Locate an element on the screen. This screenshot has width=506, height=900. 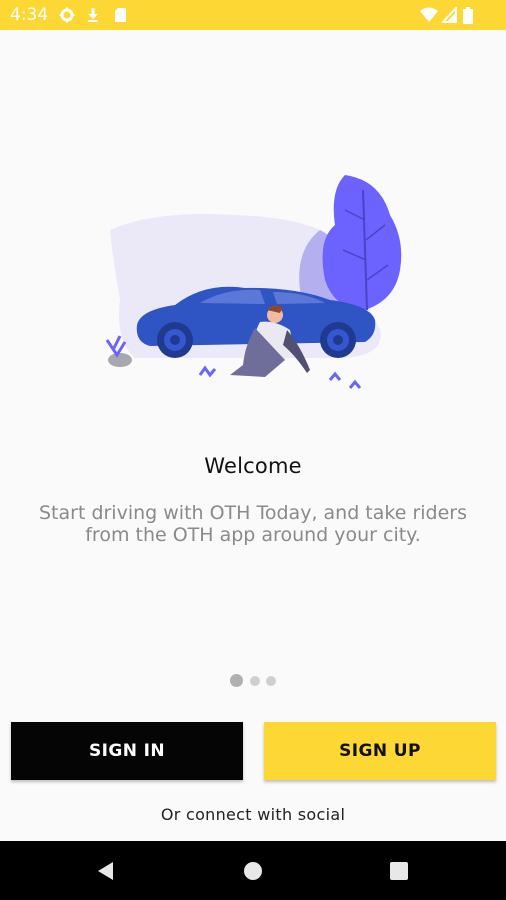
page-dot-active is located at coordinates (236, 680).